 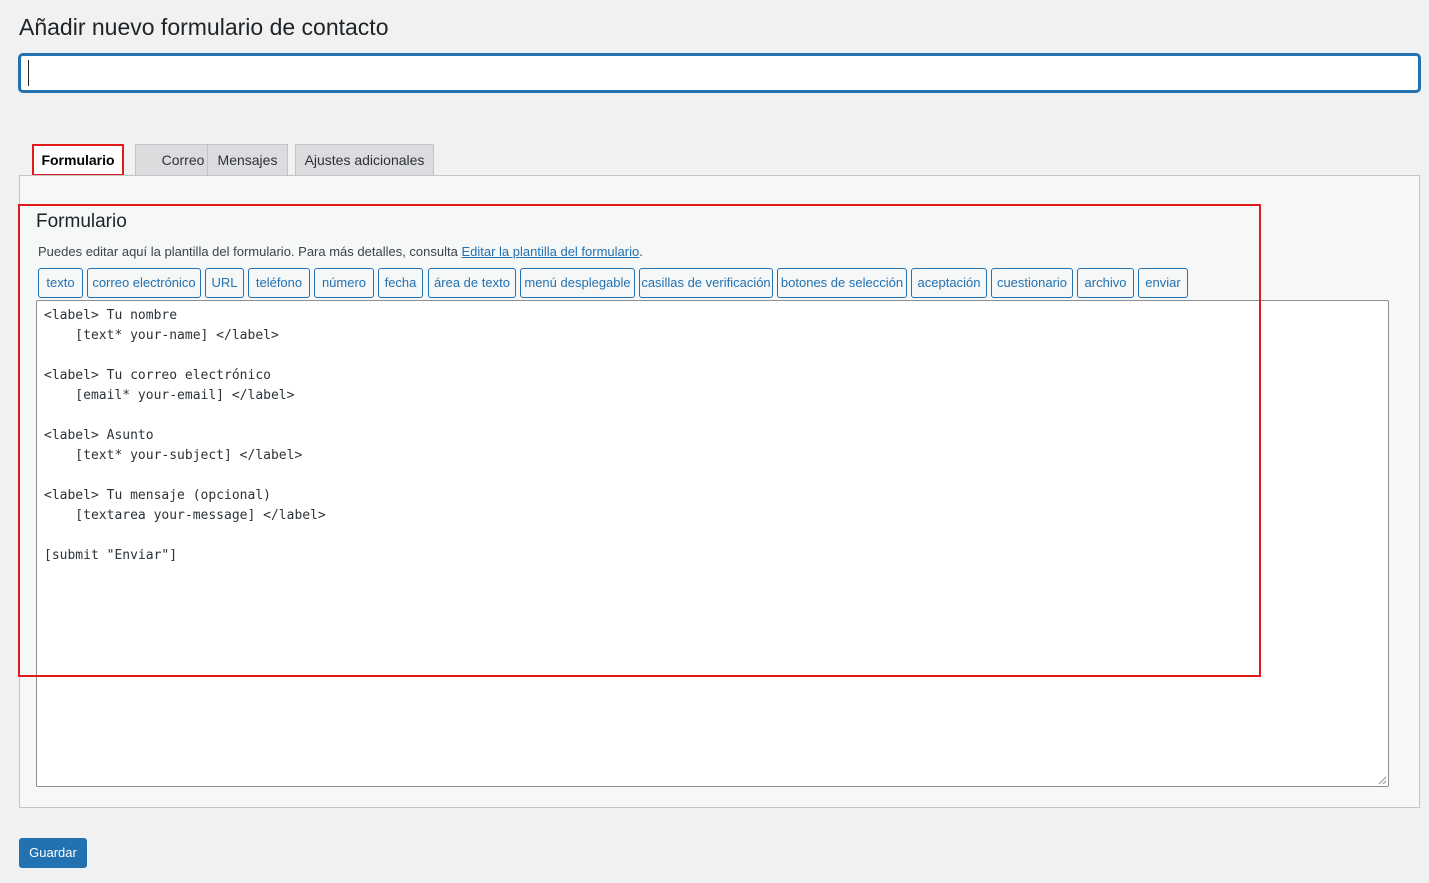 I want to click on save-button: Guardar, so click(x=53, y=853).